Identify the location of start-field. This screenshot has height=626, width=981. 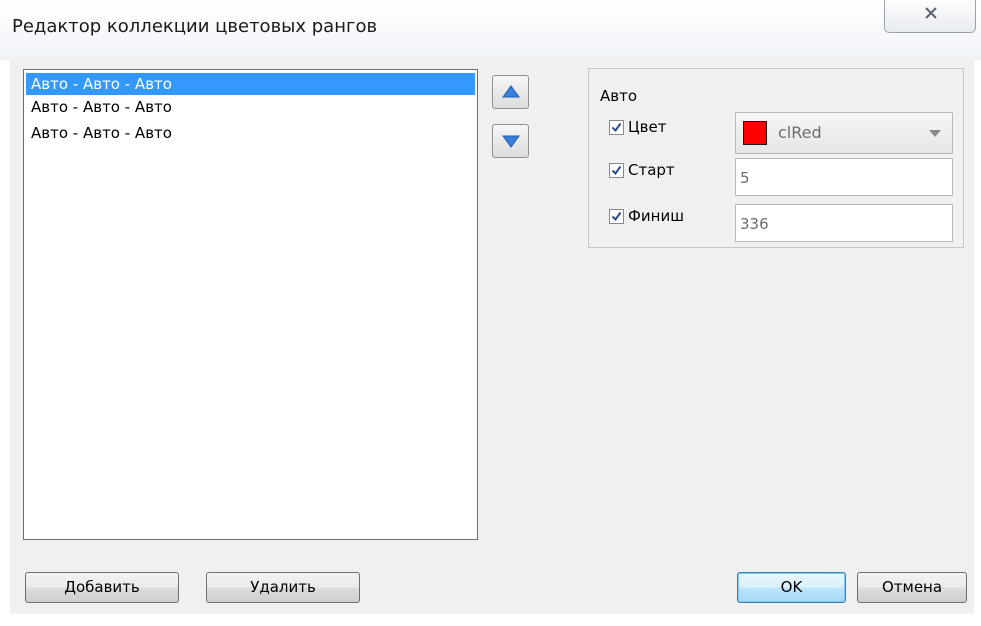
(844, 177).